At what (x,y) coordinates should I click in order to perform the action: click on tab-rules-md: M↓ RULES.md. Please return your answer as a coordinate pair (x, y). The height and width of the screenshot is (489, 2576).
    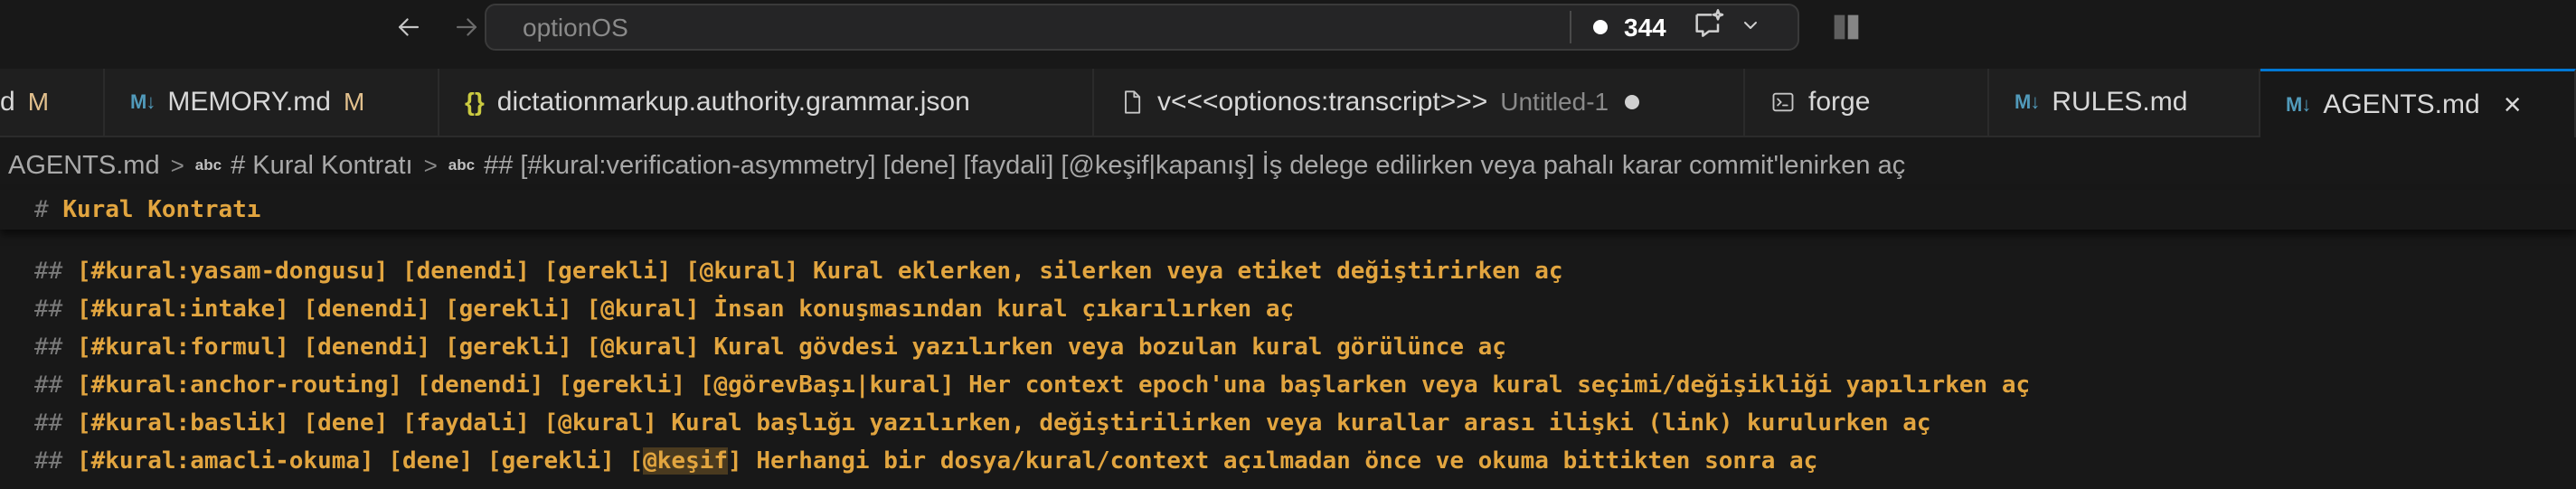
    Looking at the image, I should click on (2124, 102).